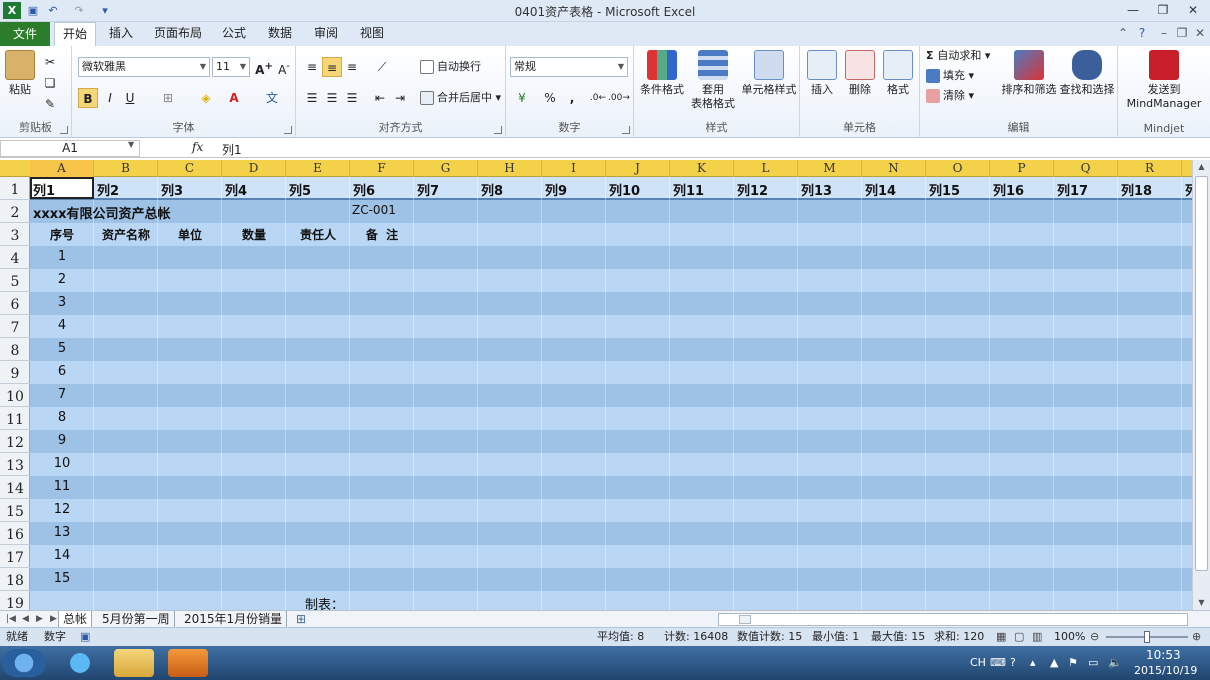 Image resolution: width=1210 pixels, height=680 pixels. Describe the element at coordinates (1193, 10) in the screenshot. I see `close-button: ✕` at that location.